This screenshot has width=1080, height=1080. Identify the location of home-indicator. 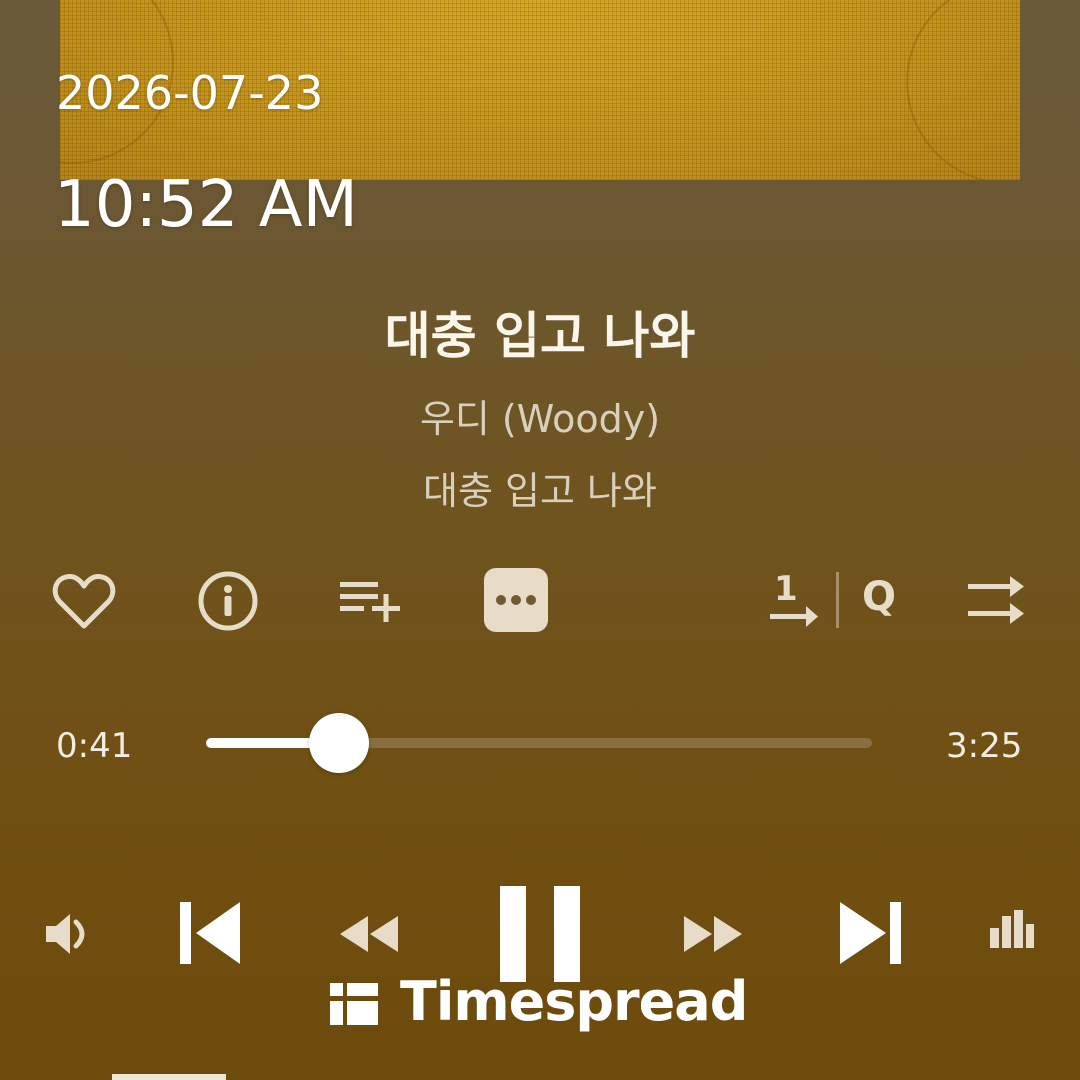
(169, 1077).